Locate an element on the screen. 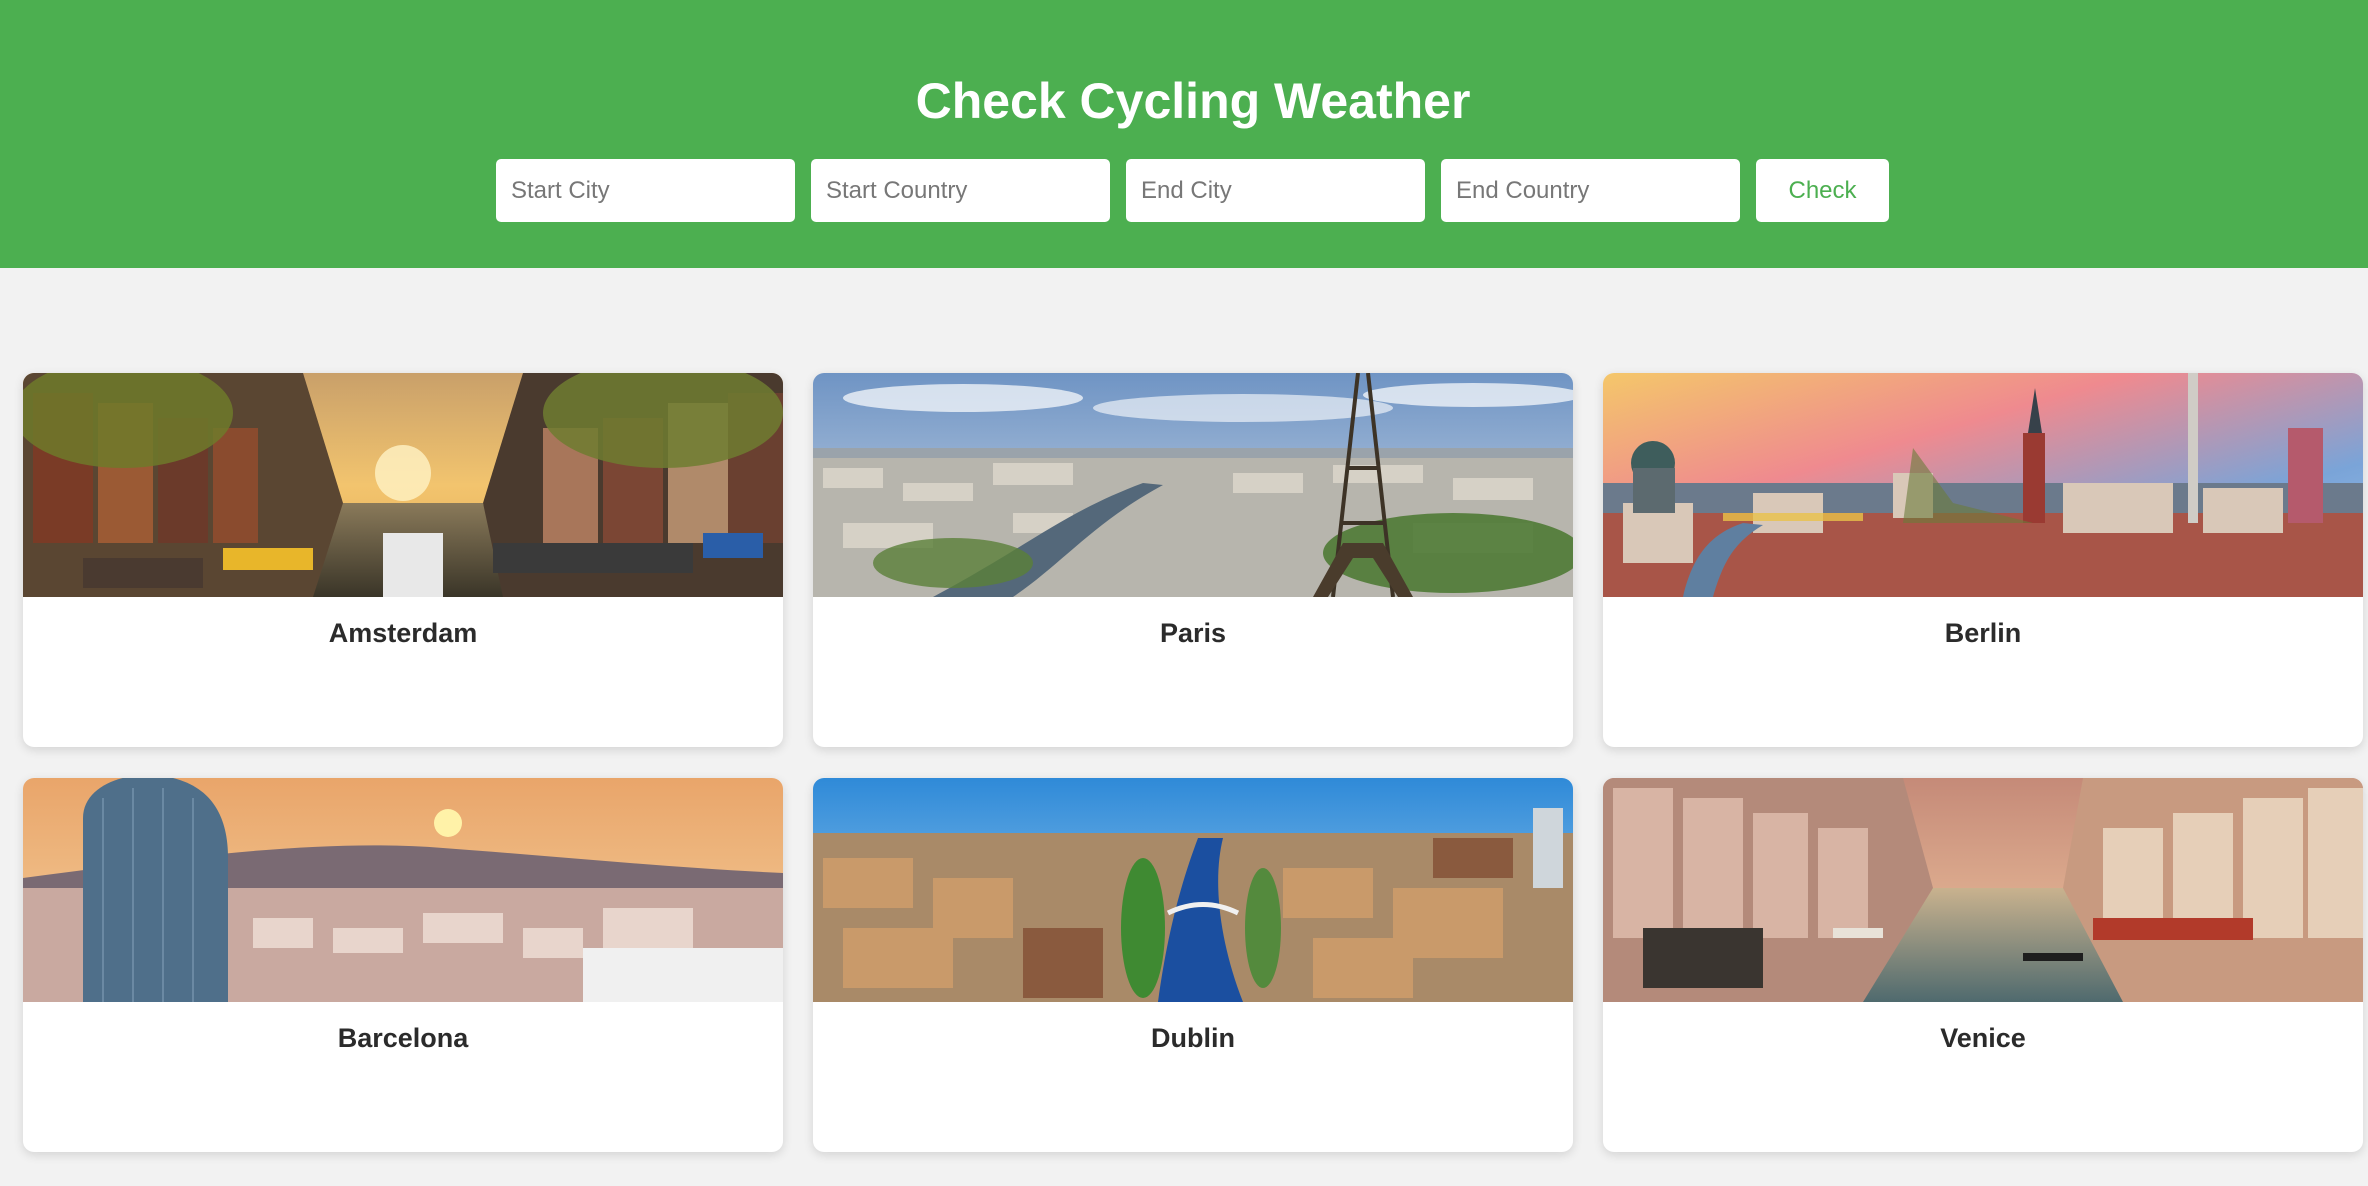 This screenshot has height=1186, width=2368. end-country-input is located at coordinates (1590, 190).